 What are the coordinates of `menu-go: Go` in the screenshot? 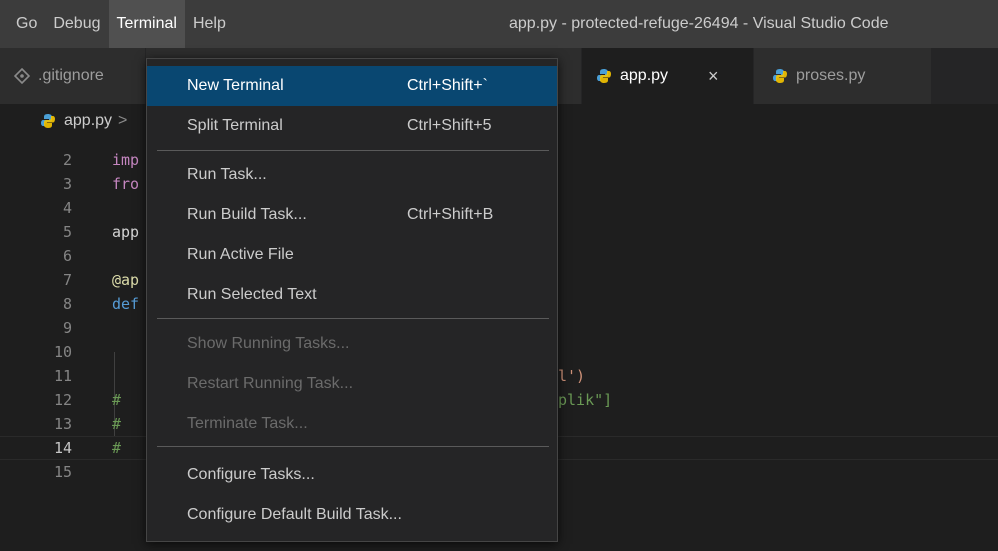 It's located at (26, 24).